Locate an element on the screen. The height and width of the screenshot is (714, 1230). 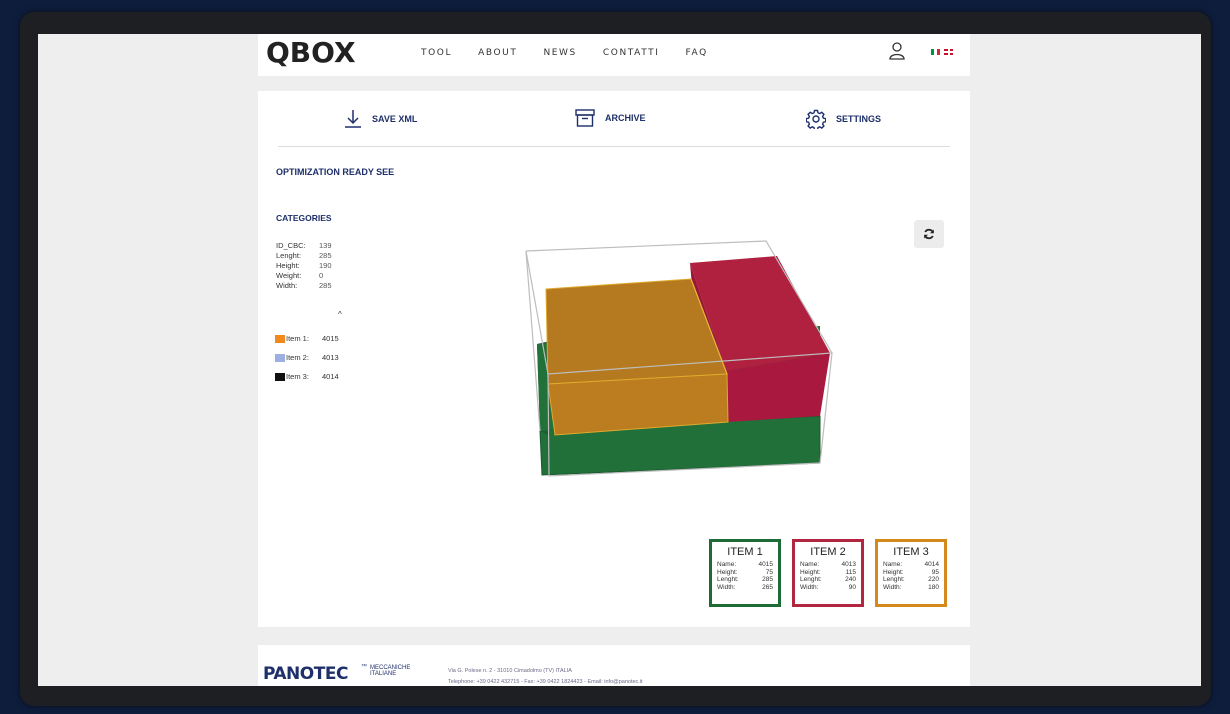
item-2-row: Name: 4013 is located at coordinates (828, 565).